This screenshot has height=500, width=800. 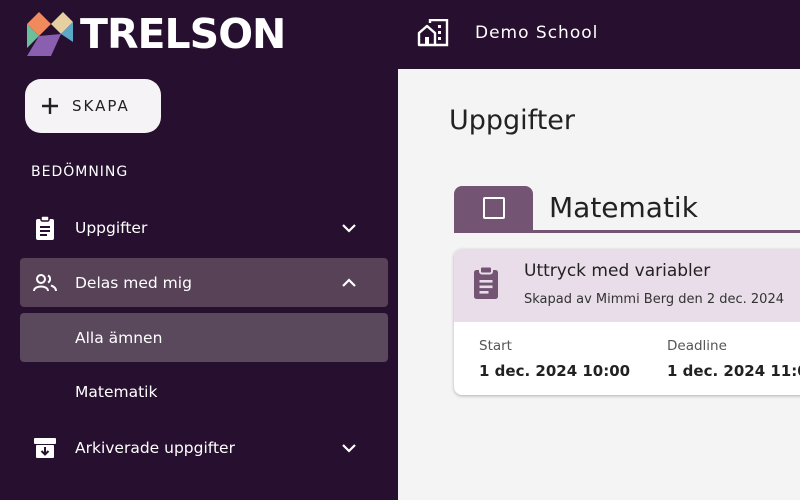 What do you see at coordinates (50, 34) in the screenshot?
I see `trelson-logo-icon` at bounding box center [50, 34].